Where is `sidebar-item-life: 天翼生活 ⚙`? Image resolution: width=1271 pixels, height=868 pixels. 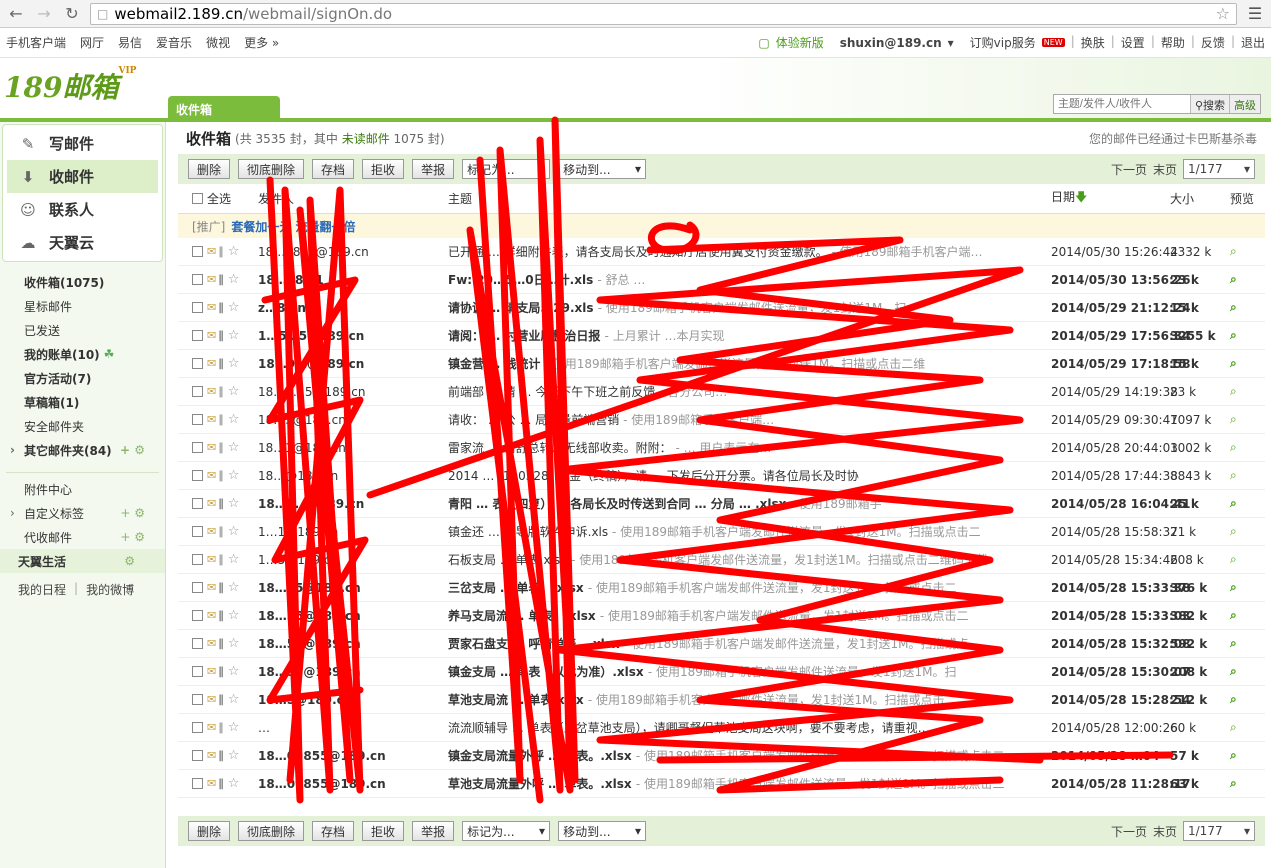 sidebar-item-life: 天翼生活 ⚙ is located at coordinates (82, 561).